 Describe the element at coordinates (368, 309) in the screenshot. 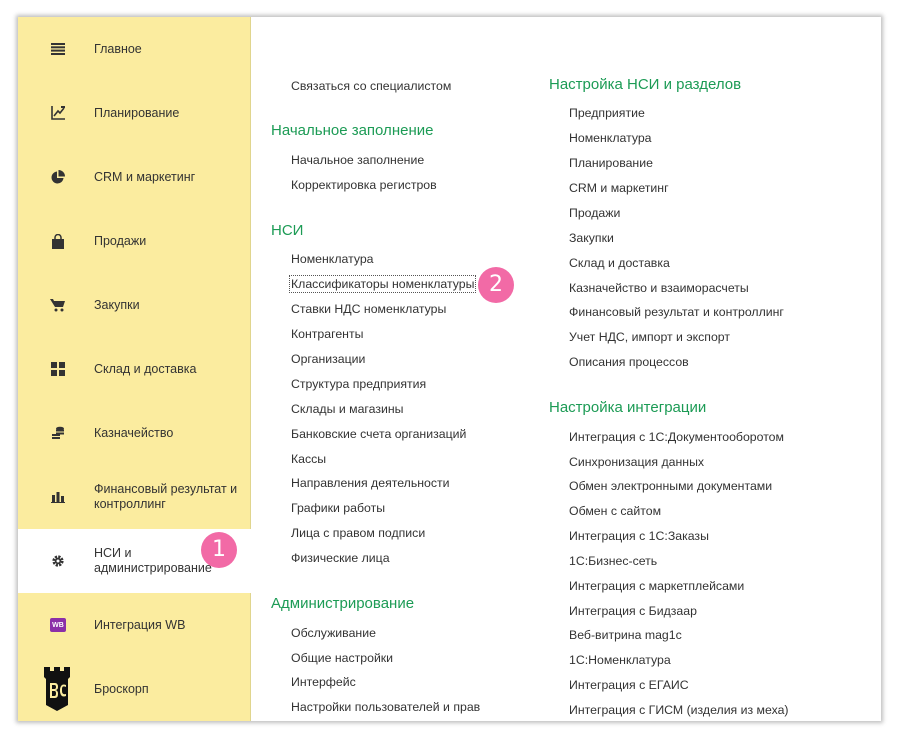

I see `link-item: Ставки НДС номенклатуры` at that location.